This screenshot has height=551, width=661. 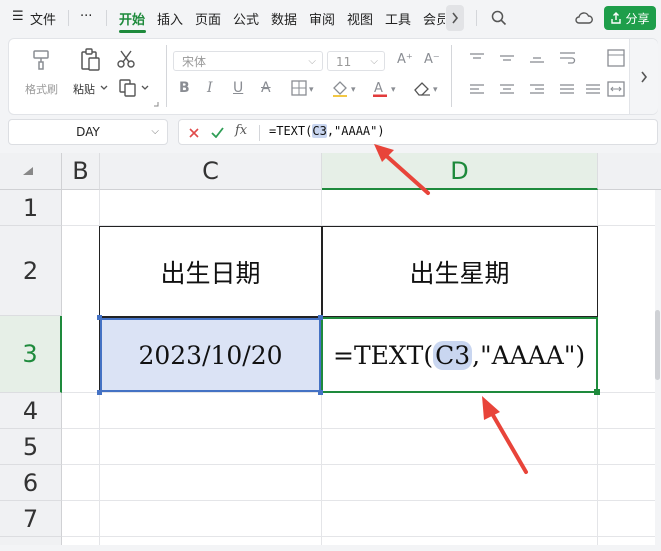 What do you see at coordinates (31, 483) in the screenshot?
I see `row-header-6: 6` at bounding box center [31, 483].